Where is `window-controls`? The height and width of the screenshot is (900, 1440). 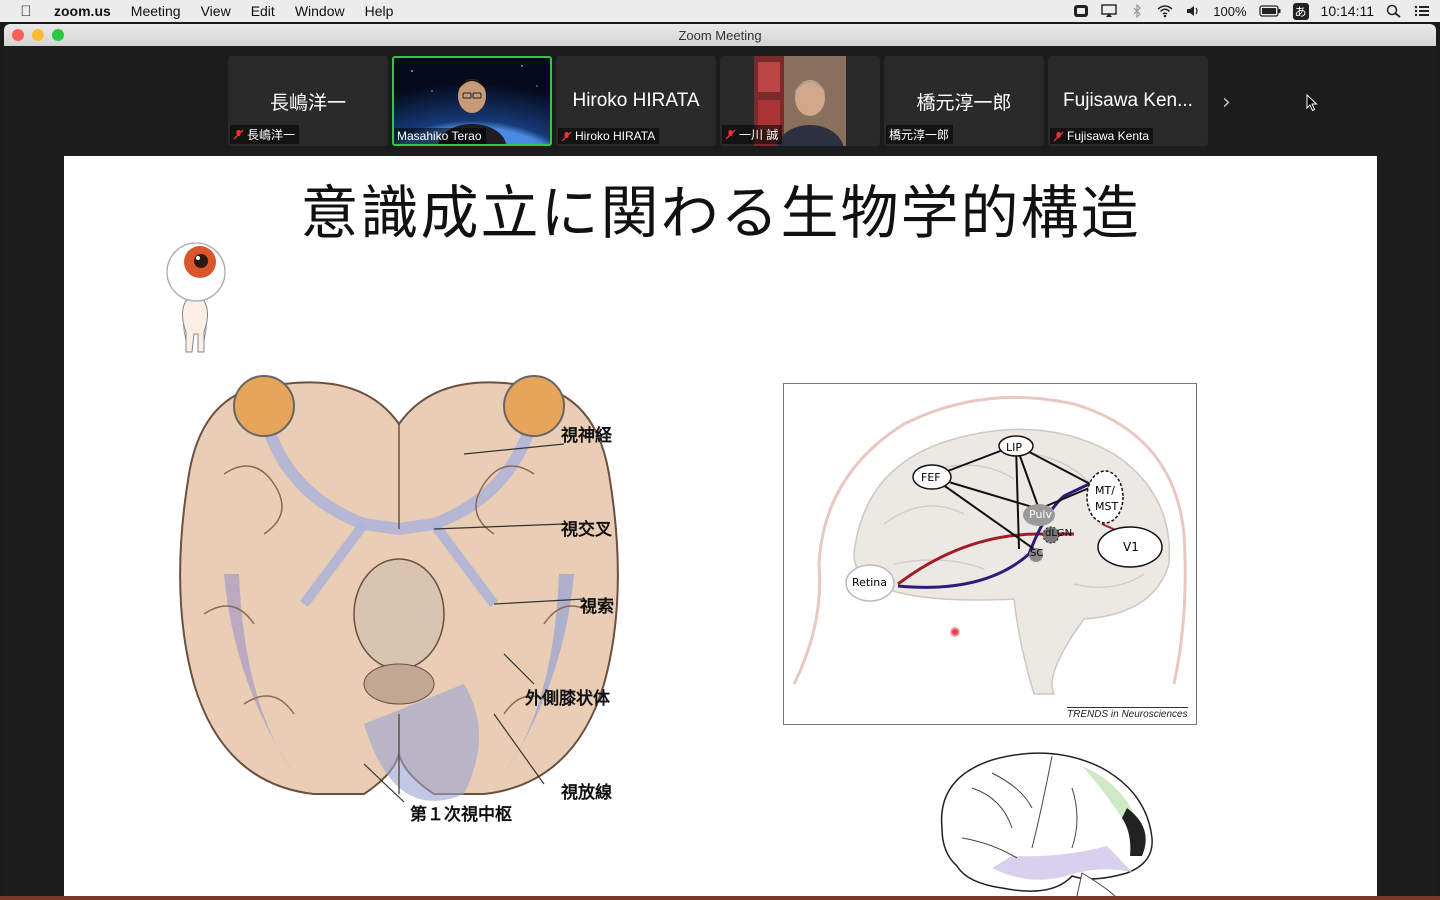
window-controls is located at coordinates (38, 35).